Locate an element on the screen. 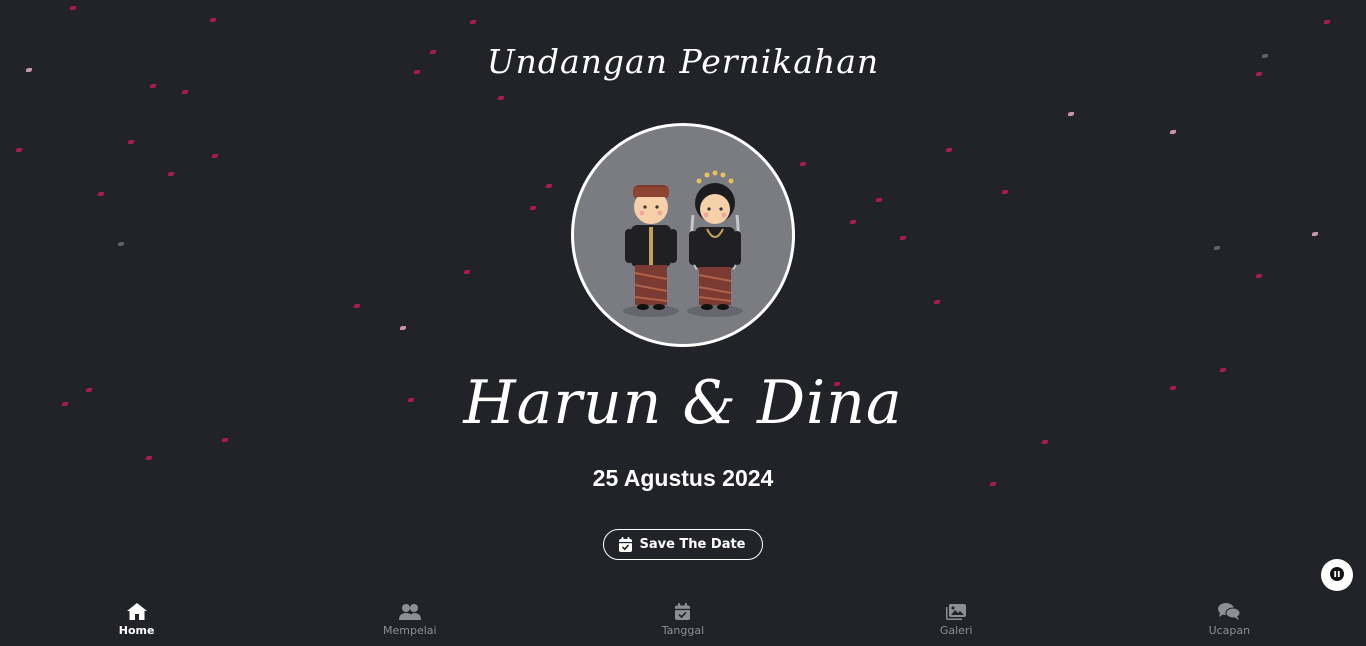  nav-item-mempelai: Mempelai is located at coordinates (410, 620).